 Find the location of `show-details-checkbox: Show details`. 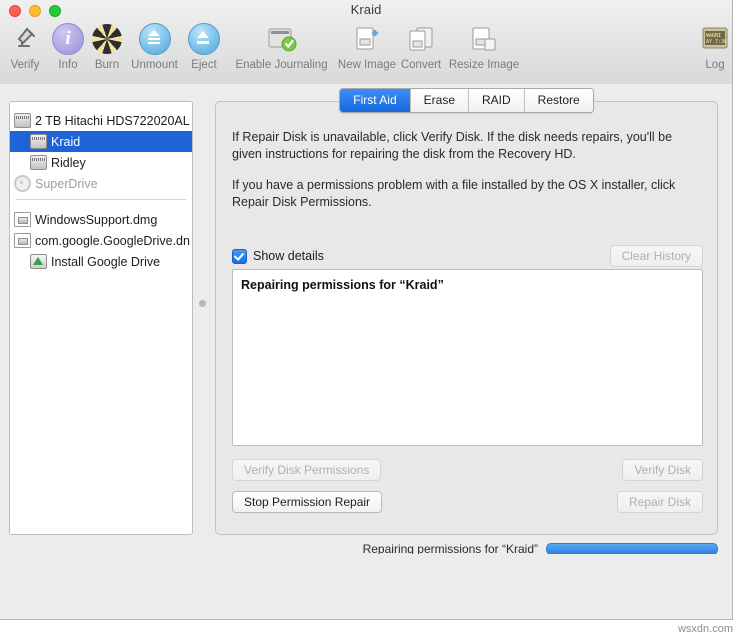

show-details-checkbox: Show details is located at coordinates (278, 256).